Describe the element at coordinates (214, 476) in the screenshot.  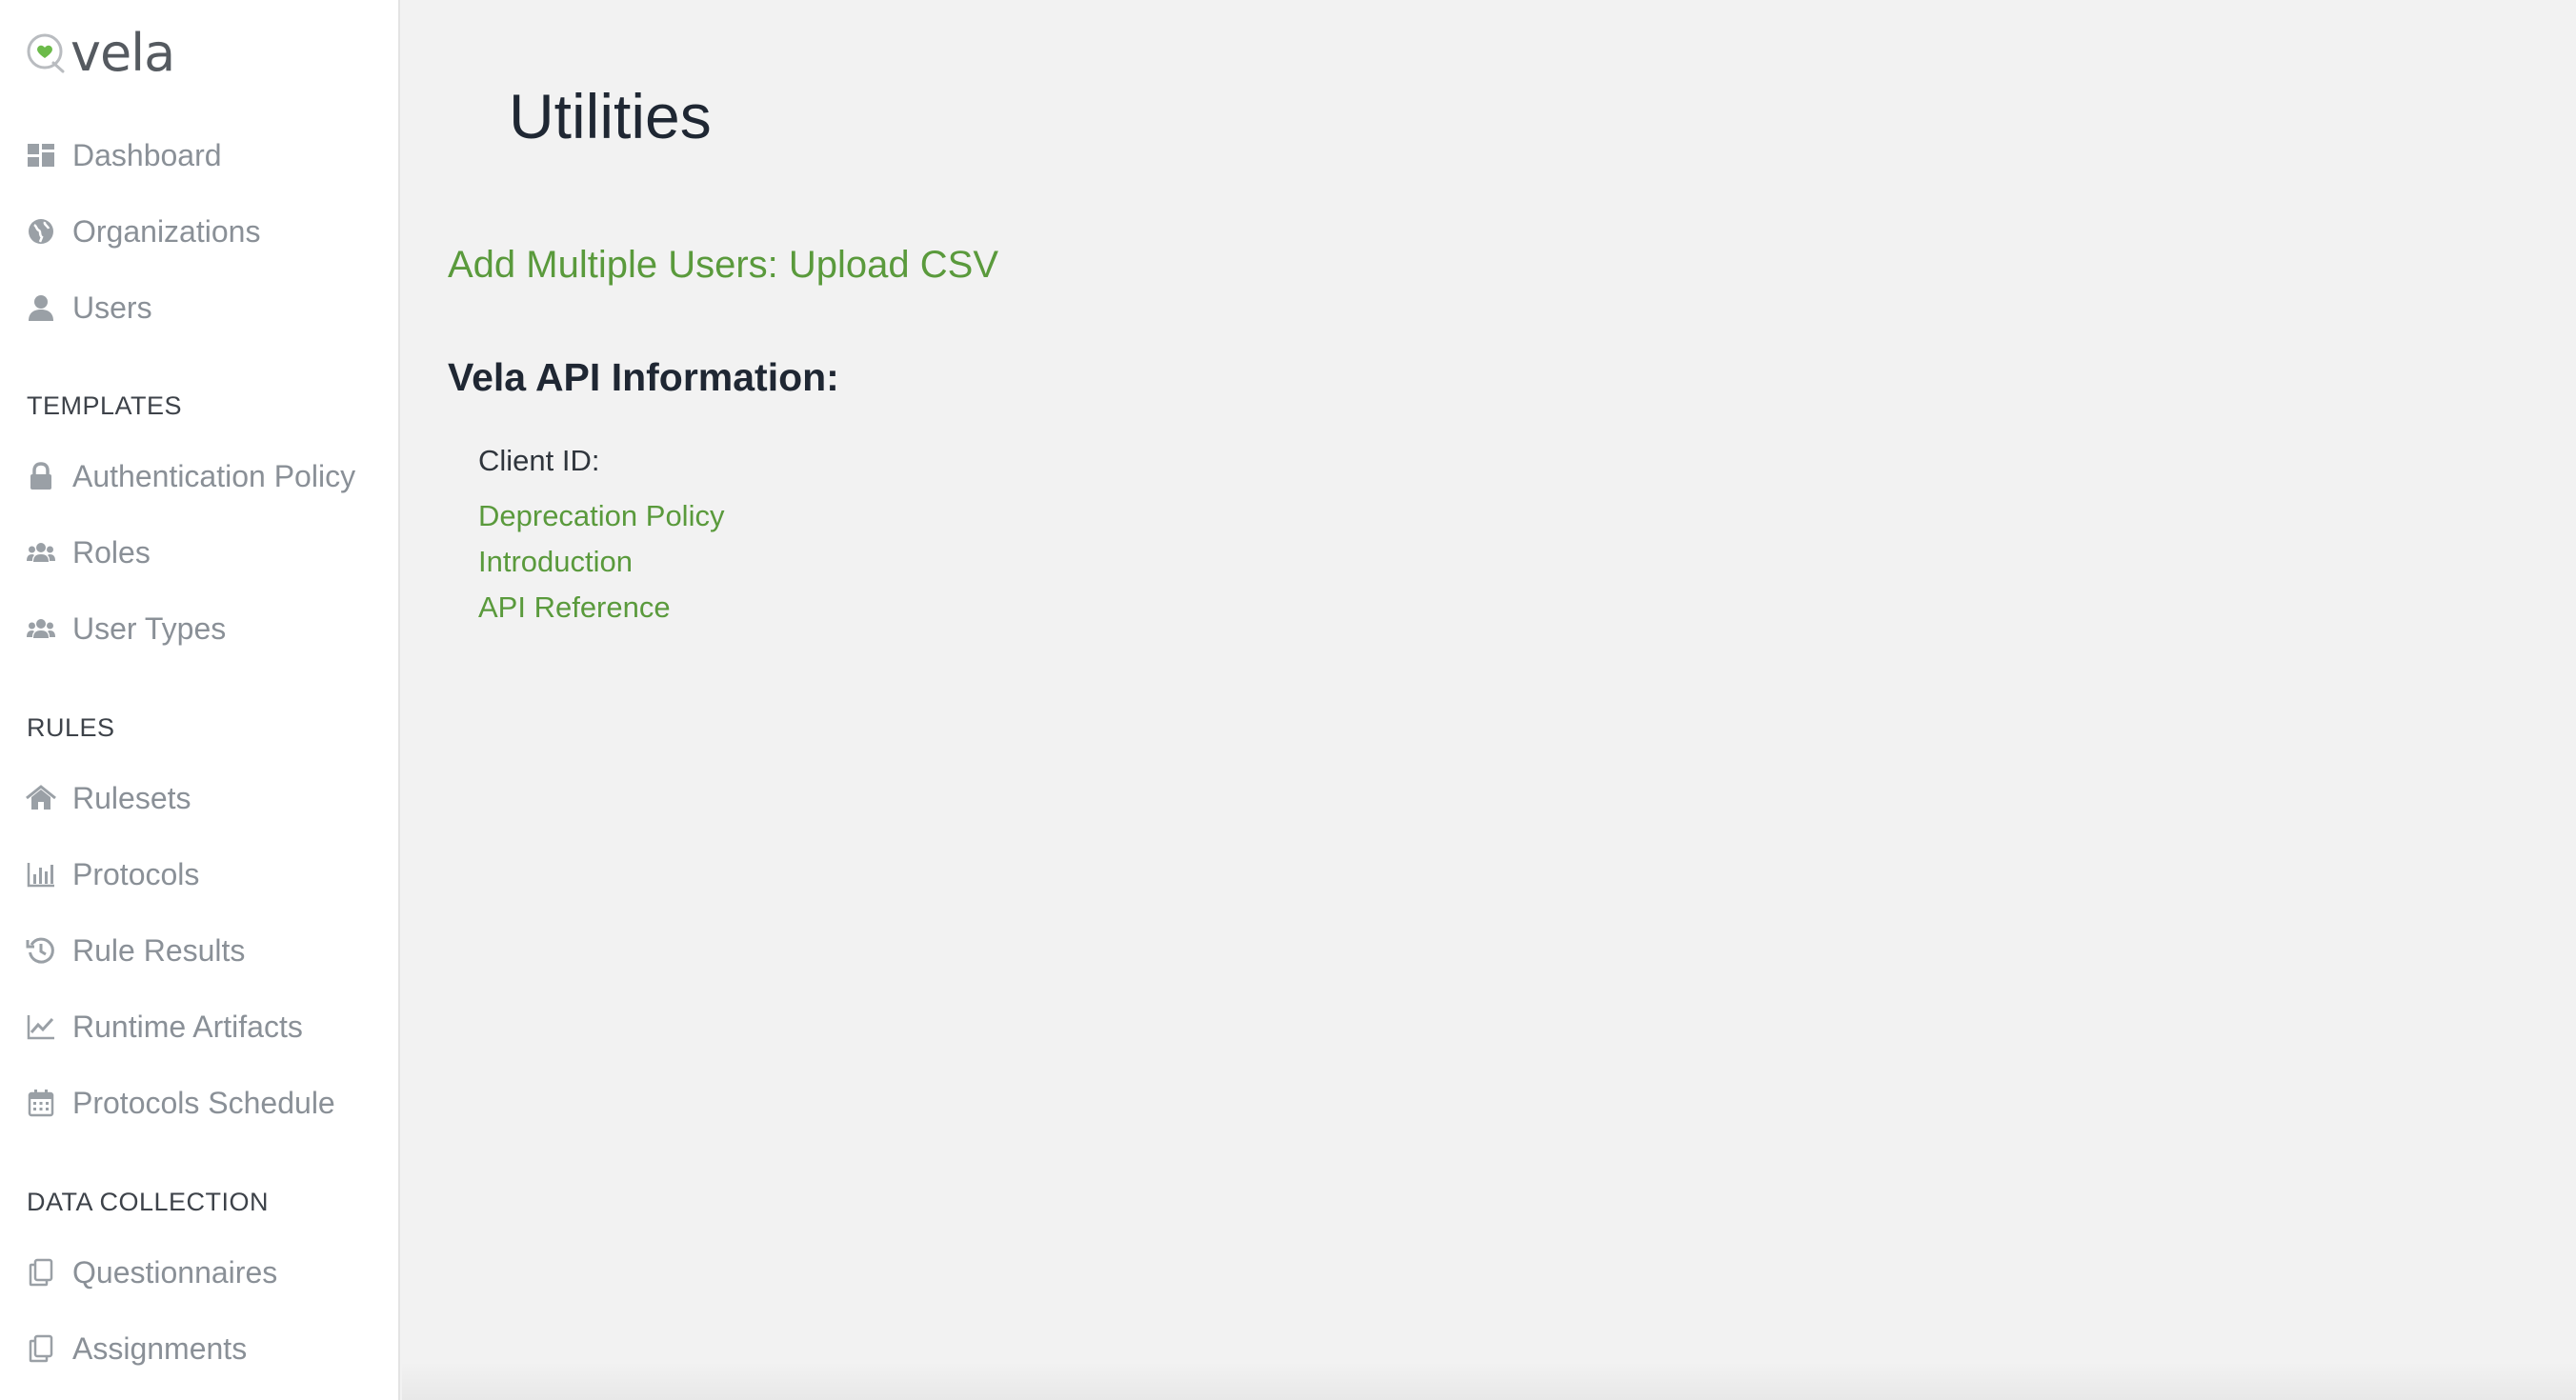
I see `sidebar-item-label: Authentication Policy` at that location.